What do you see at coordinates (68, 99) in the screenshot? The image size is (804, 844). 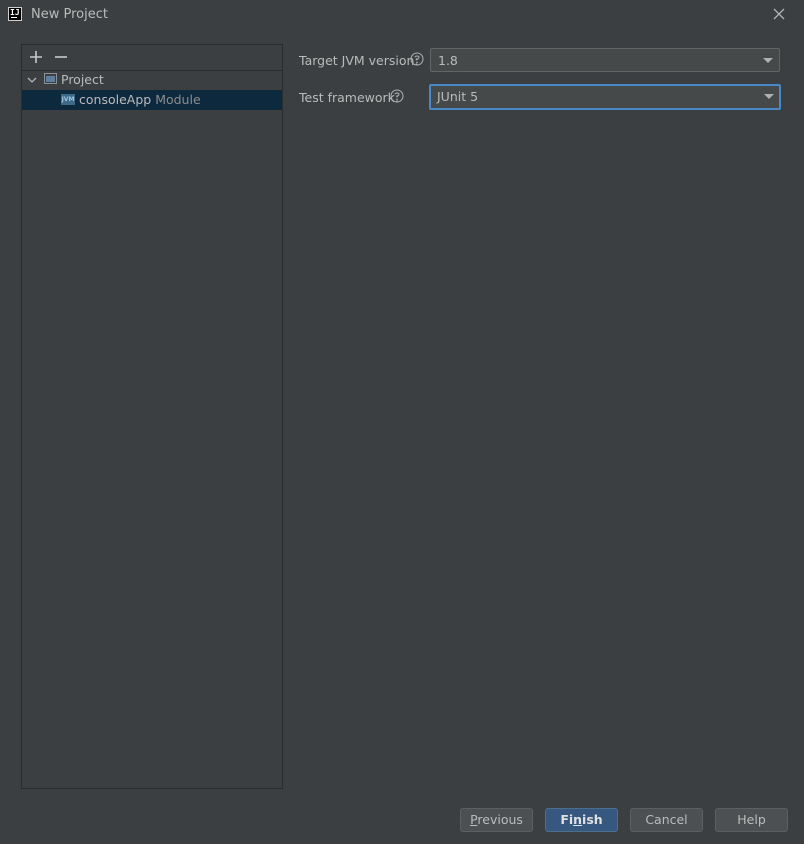 I see `jvm-module-icon: JVM` at bounding box center [68, 99].